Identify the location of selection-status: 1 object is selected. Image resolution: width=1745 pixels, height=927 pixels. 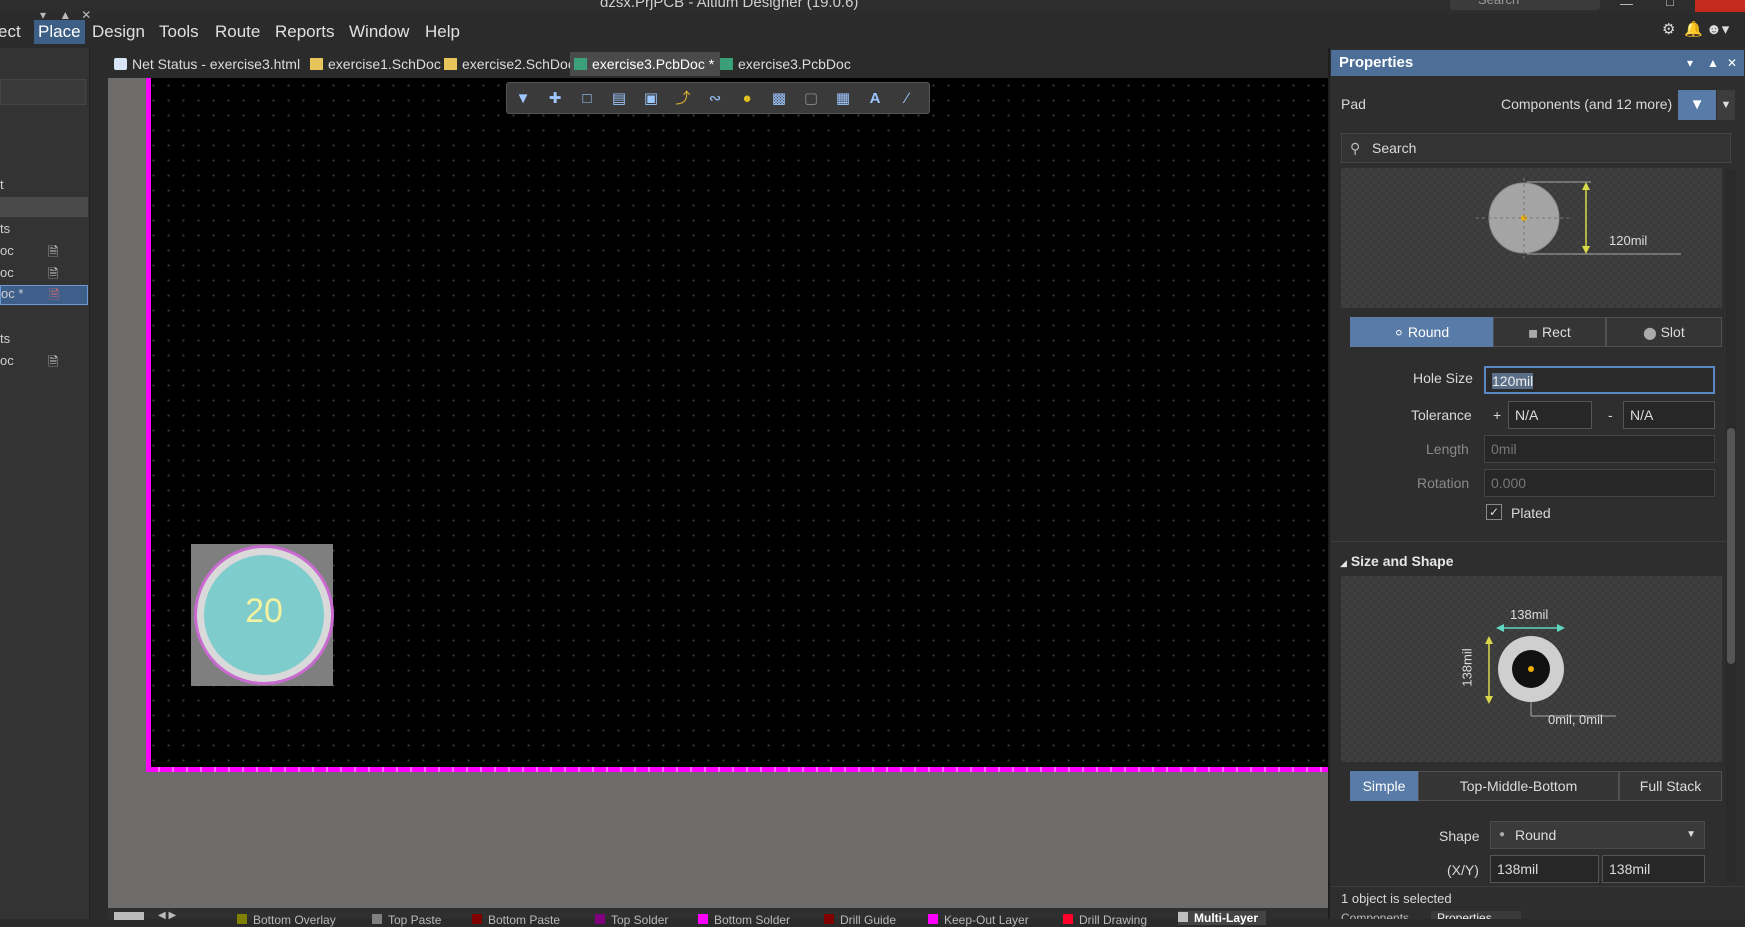
(1396, 898).